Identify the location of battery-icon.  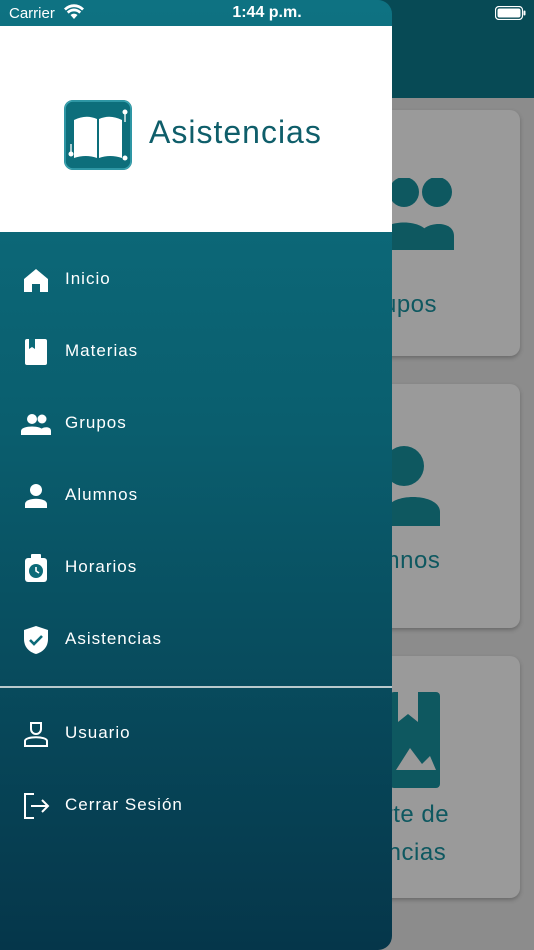
(510, 13).